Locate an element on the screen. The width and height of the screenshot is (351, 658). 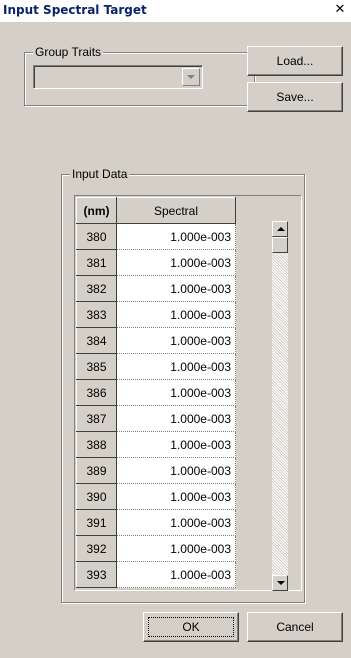
row-header-nm: 382 is located at coordinates (96, 288).